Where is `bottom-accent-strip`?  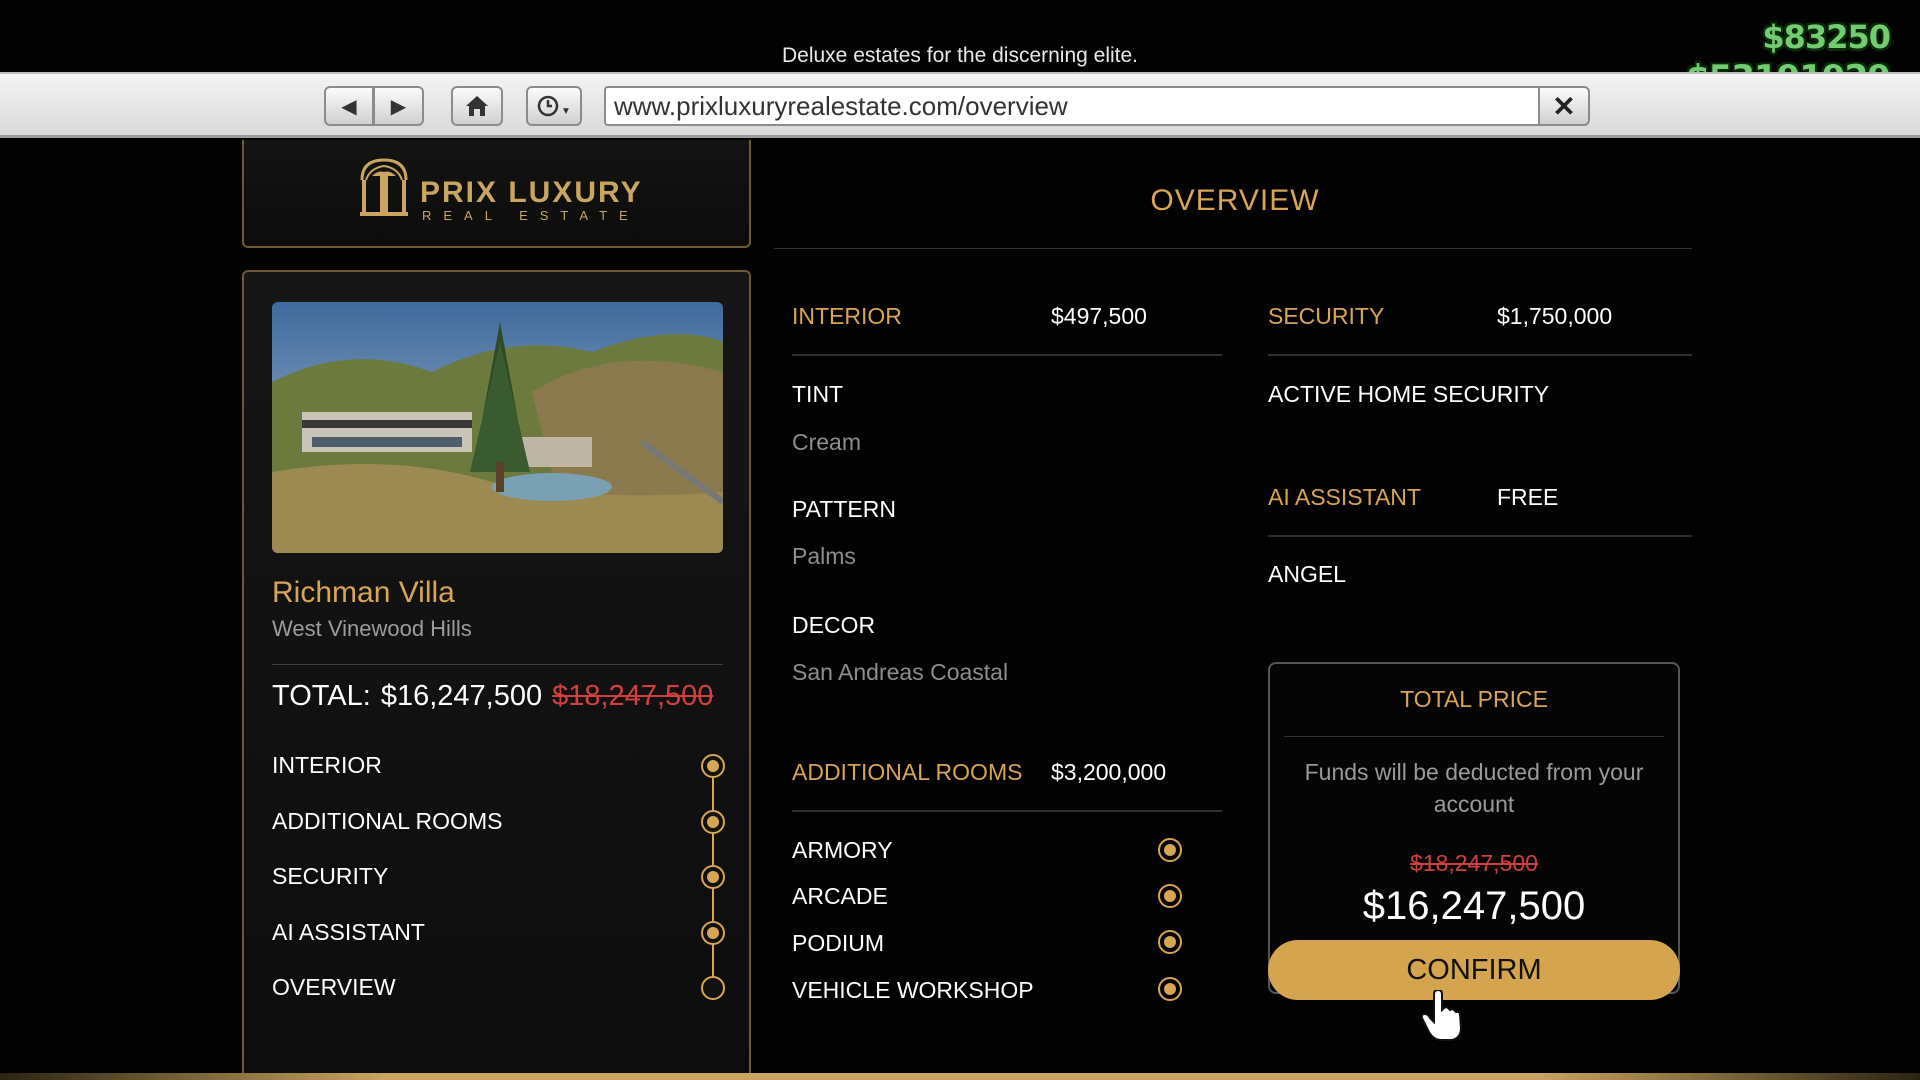 bottom-accent-strip is located at coordinates (960, 1076).